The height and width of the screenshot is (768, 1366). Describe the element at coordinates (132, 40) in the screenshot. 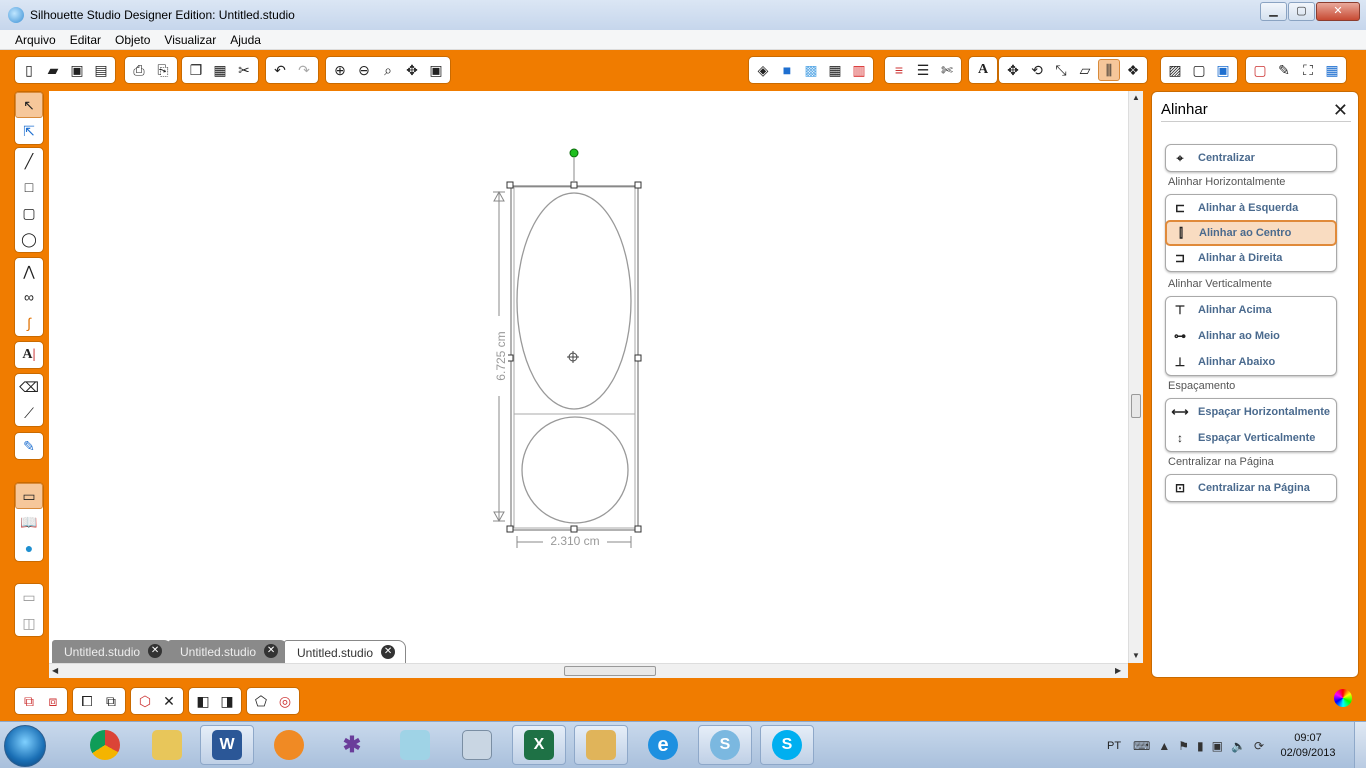

I see `menu-objeto: Objeto` at that location.